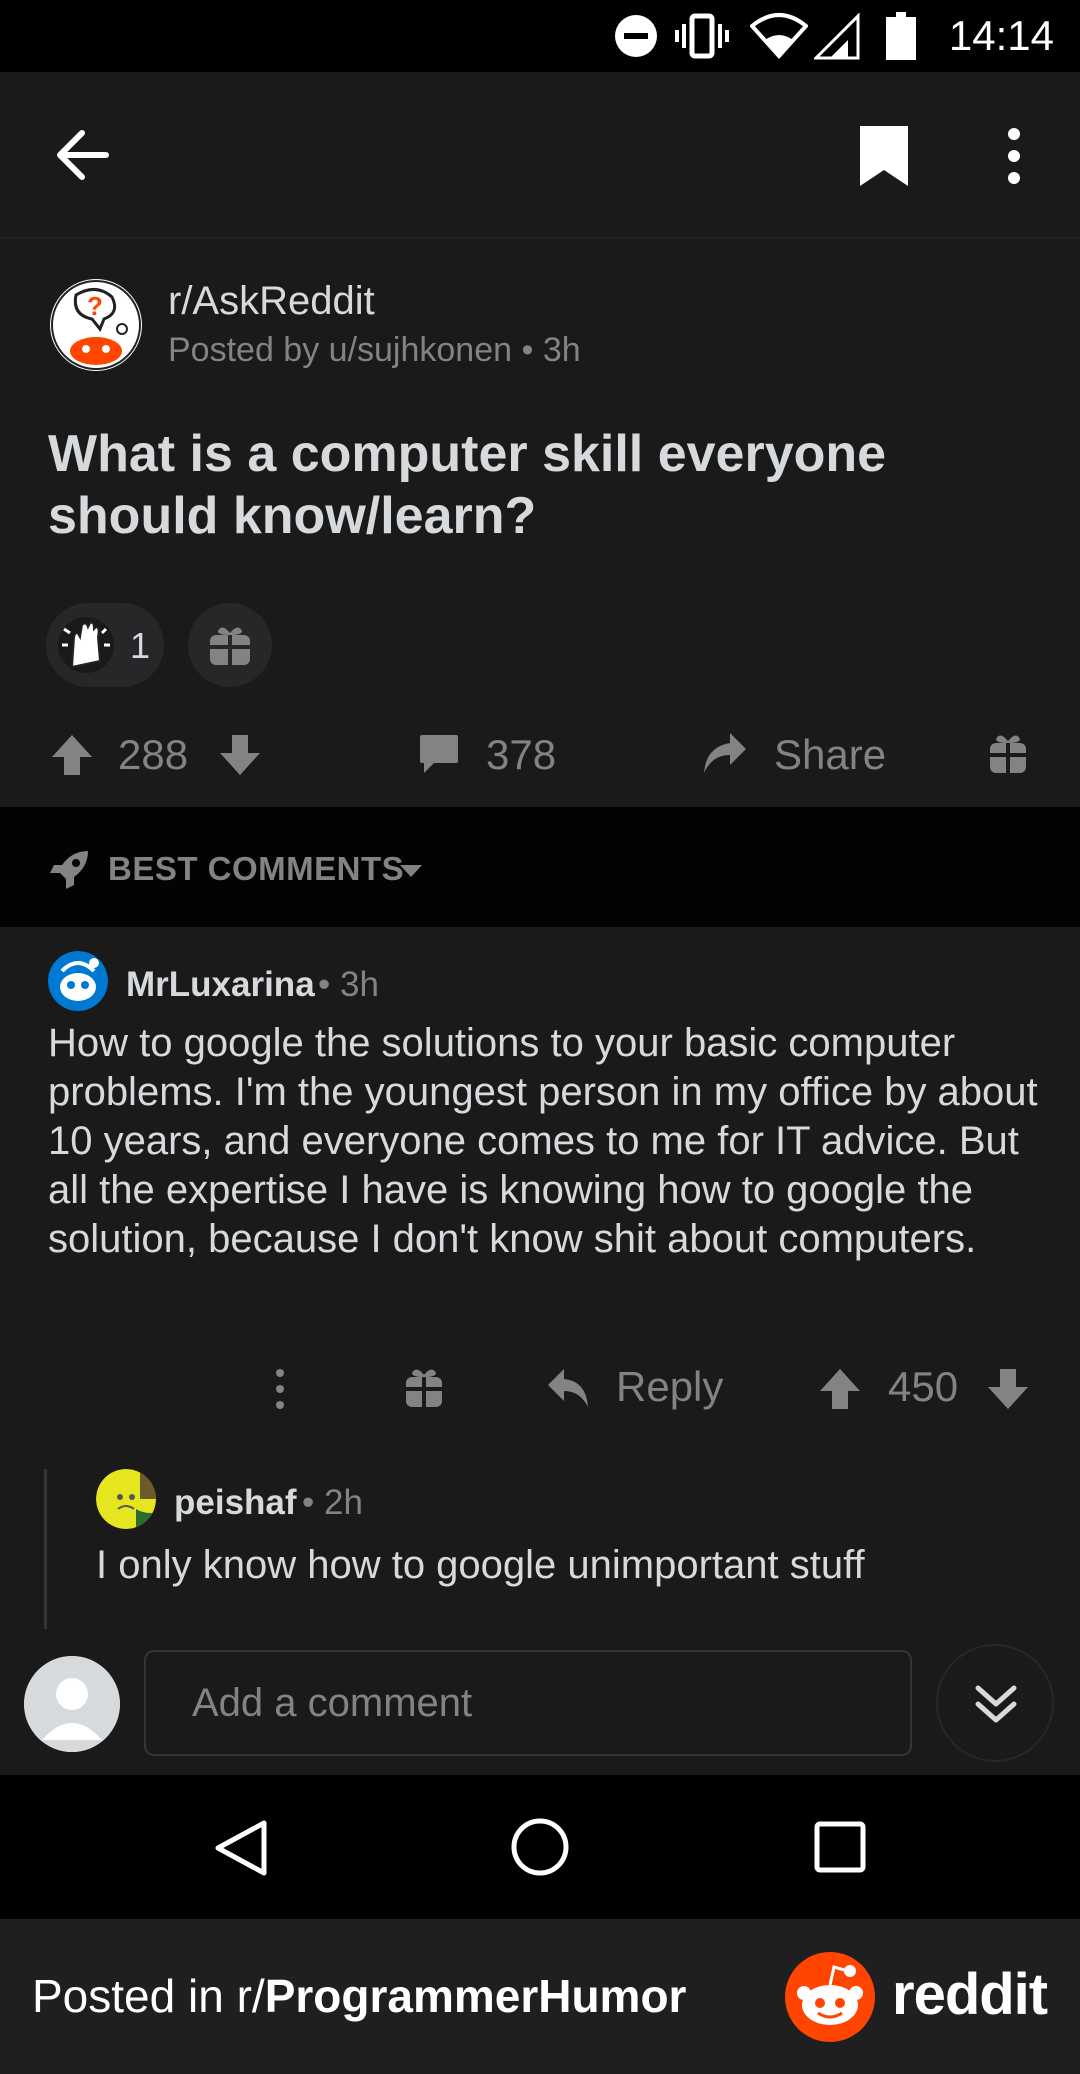 This screenshot has height=2074, width=1080. What do you see at coordinates (359, 984) in the screenshot?
I see `comment-age: 3h` at bounding box center [359, 984].